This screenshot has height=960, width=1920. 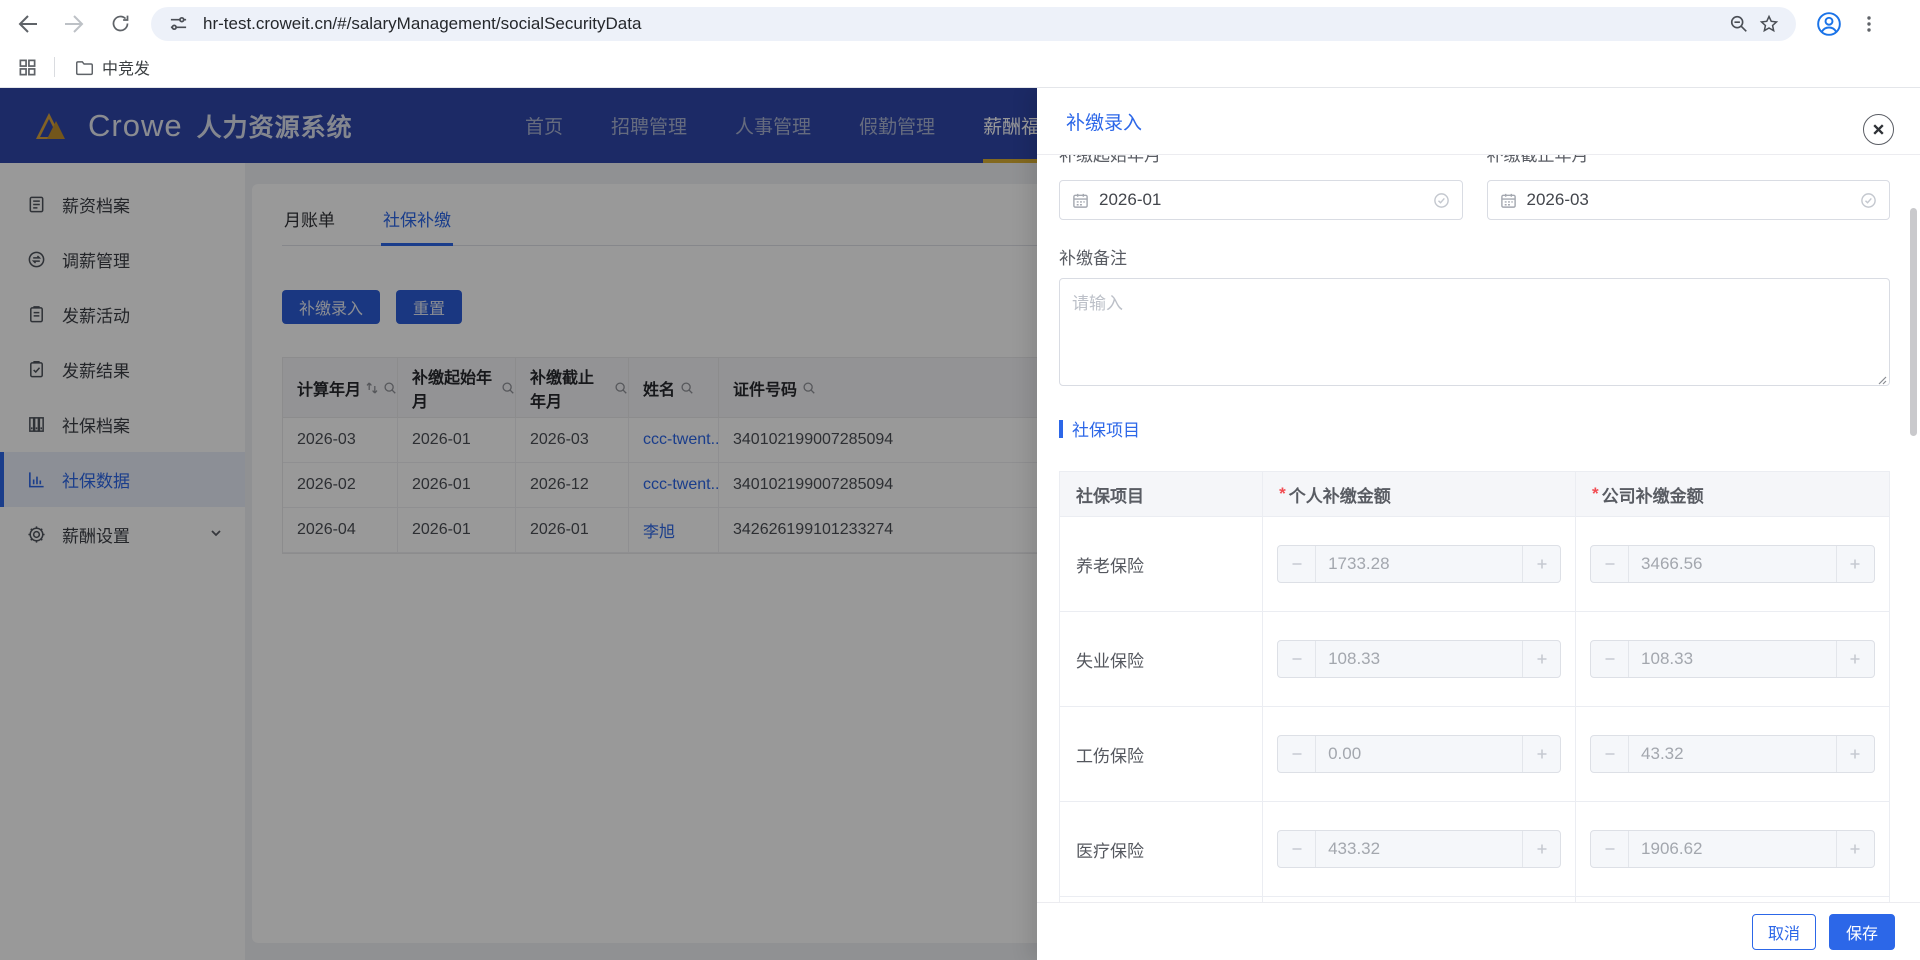 I want to click on personal-amount-stepper: 108.33, so click(x=1419, y=659).